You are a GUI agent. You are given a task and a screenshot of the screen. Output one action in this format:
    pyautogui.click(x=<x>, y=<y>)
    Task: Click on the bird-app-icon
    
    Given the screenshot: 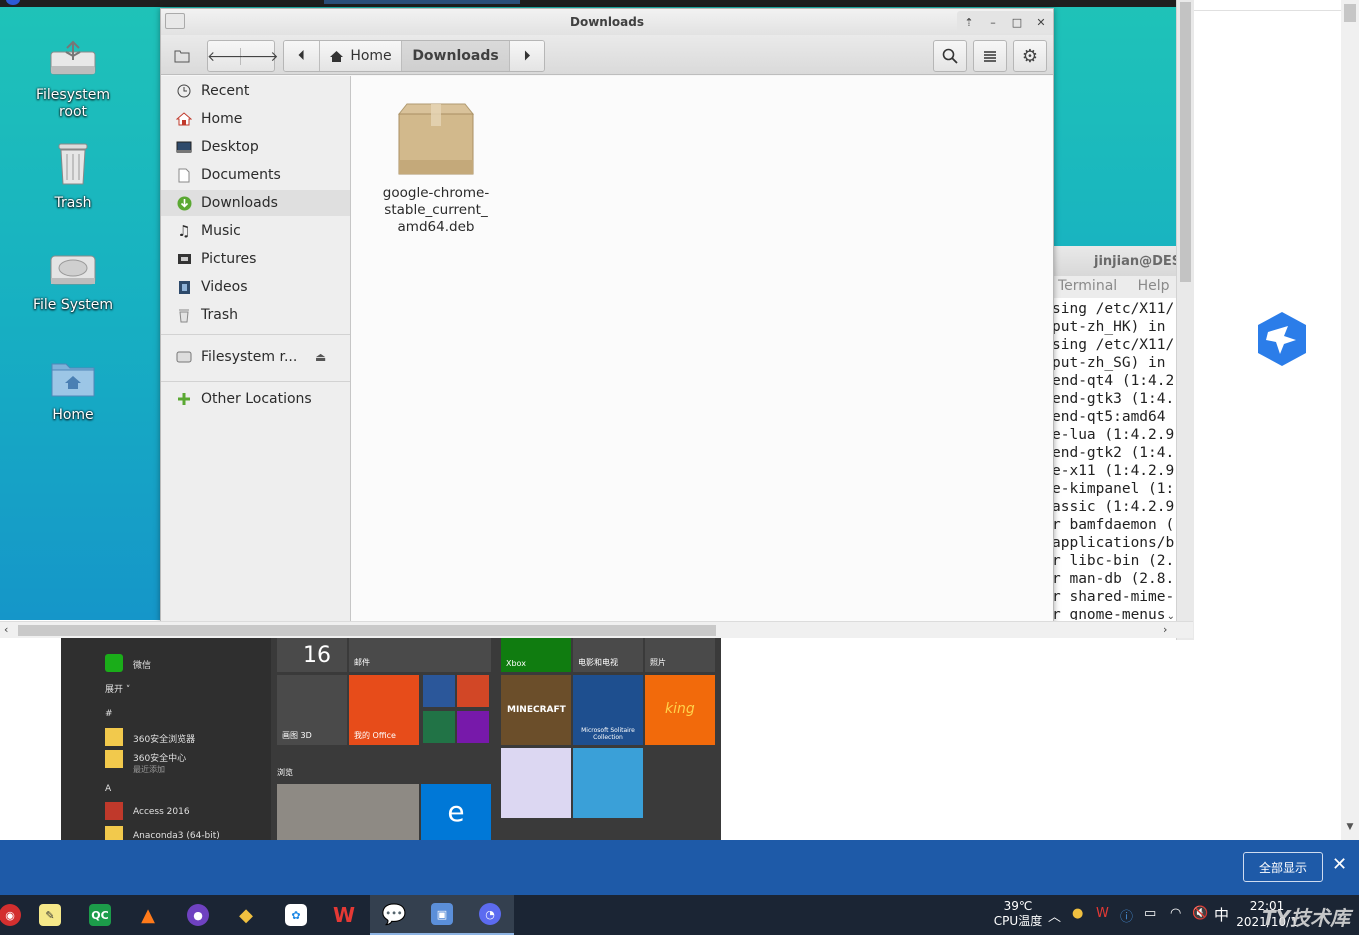 What is the action you would take?
    pyautogui.click(x=1282, y=339)
    